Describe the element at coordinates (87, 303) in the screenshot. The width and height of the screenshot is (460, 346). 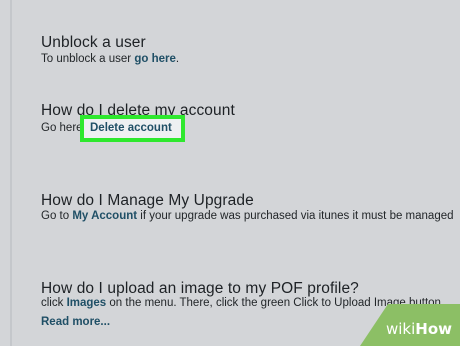
I see `images-link: Images` at that location.